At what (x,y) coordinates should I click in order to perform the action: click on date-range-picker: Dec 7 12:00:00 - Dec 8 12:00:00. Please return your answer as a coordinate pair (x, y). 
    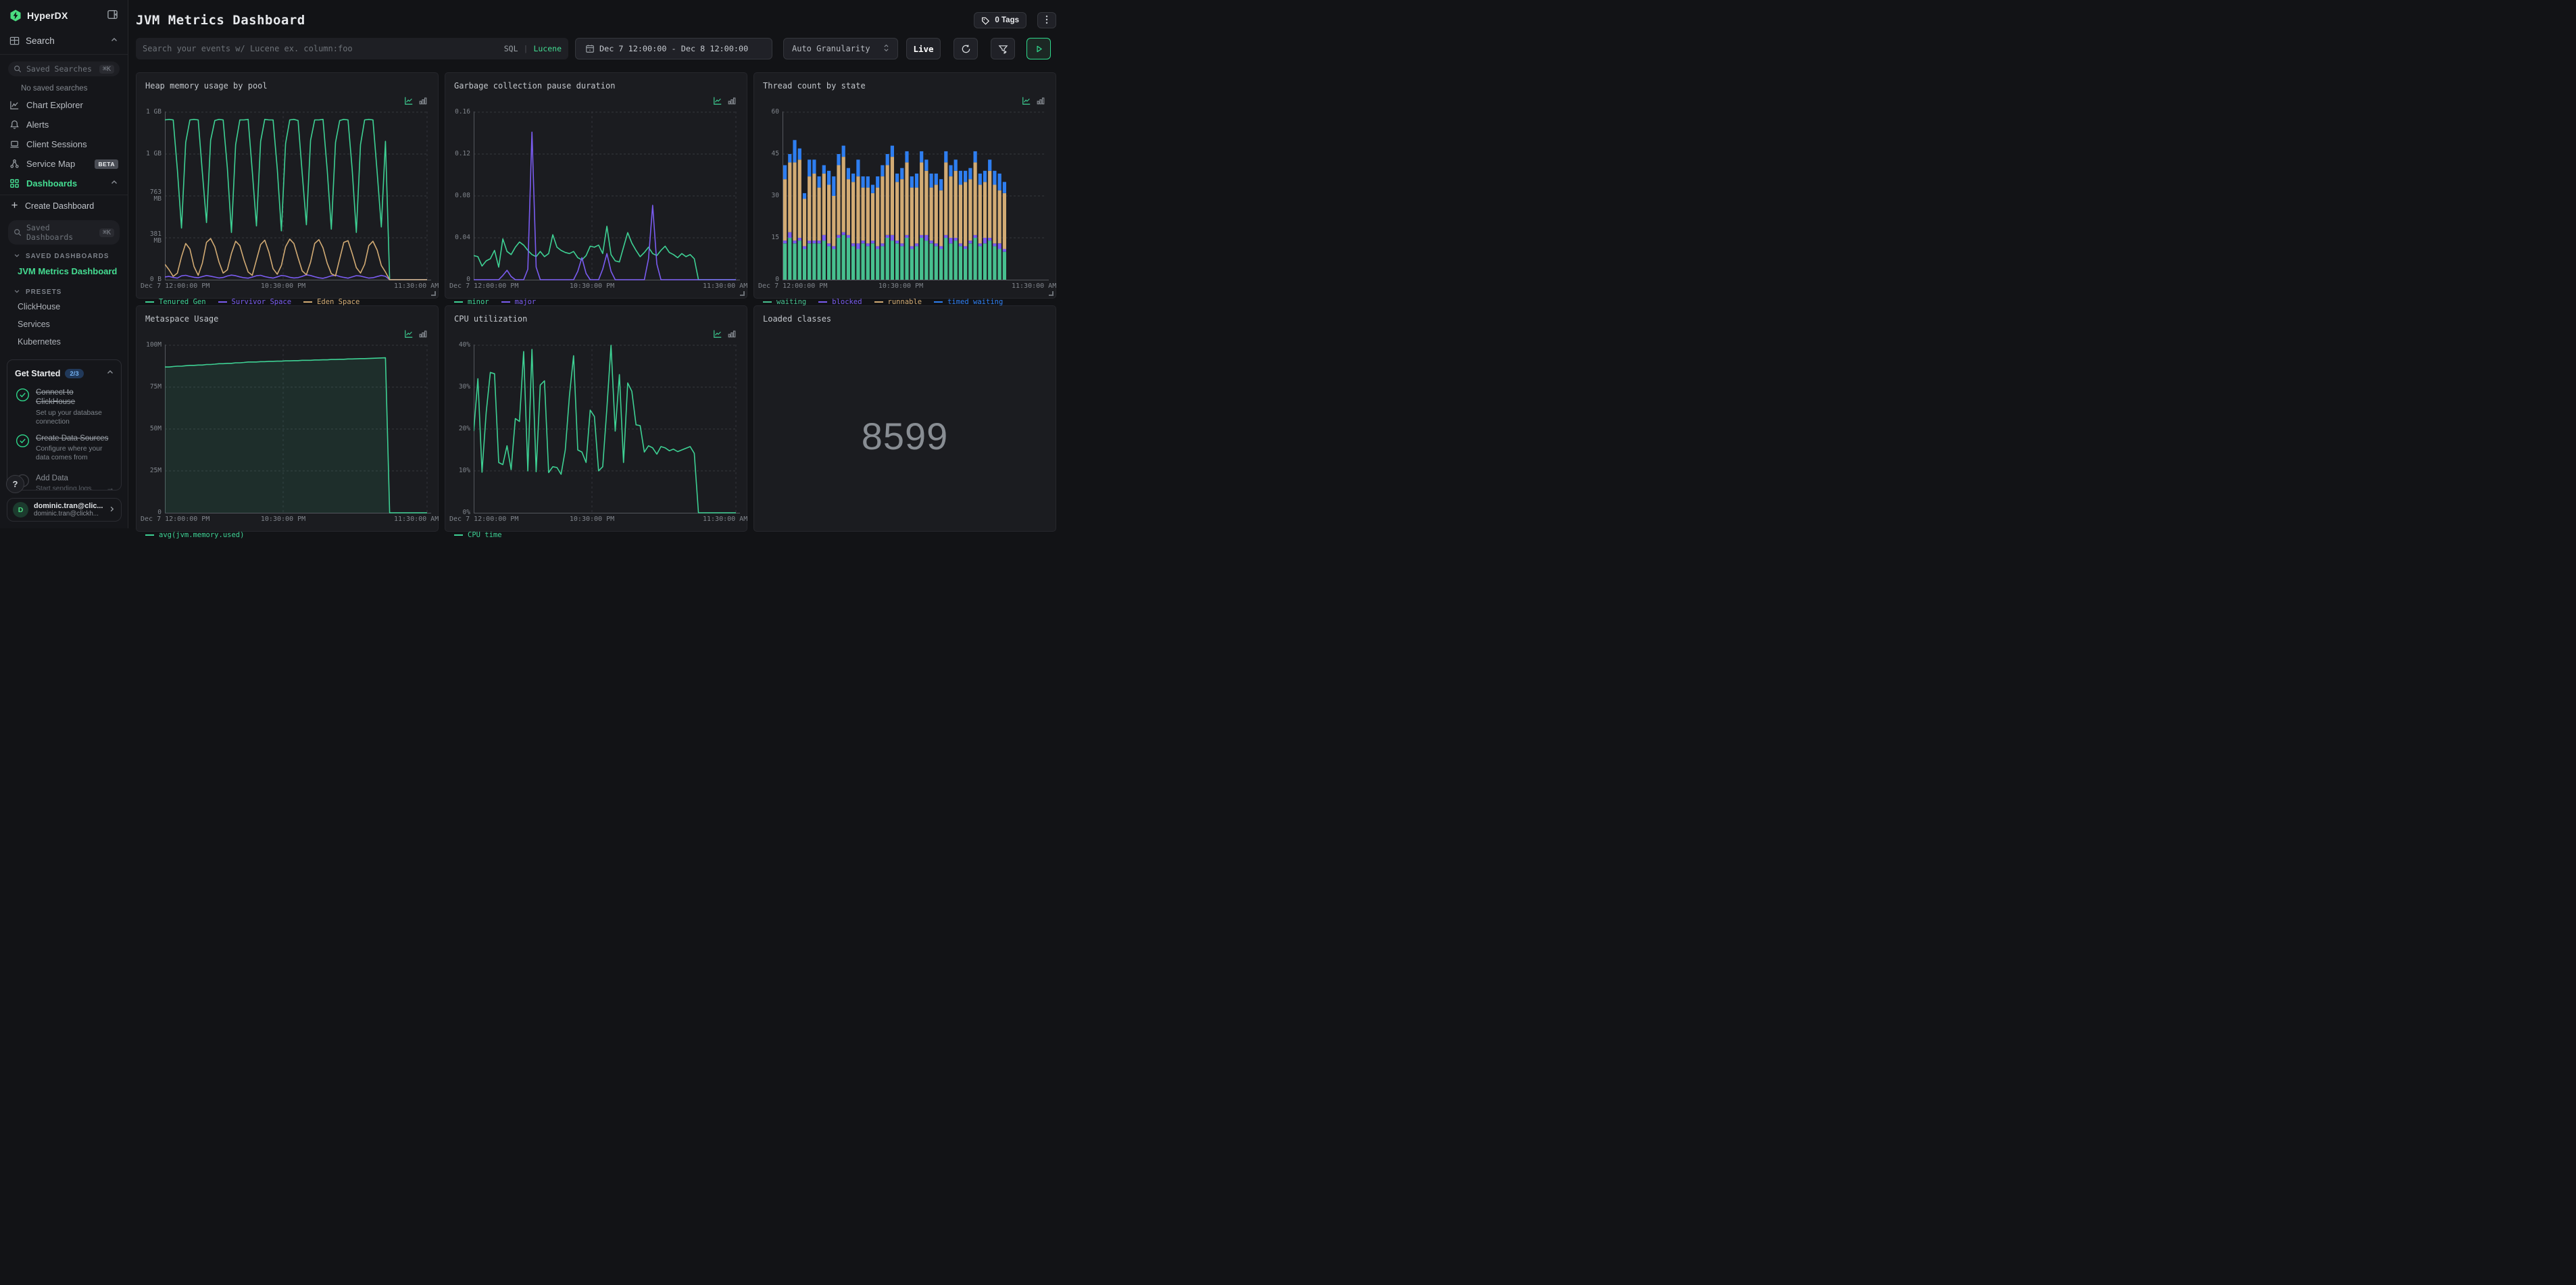
    Looking at the image, I should click on (674, 48).